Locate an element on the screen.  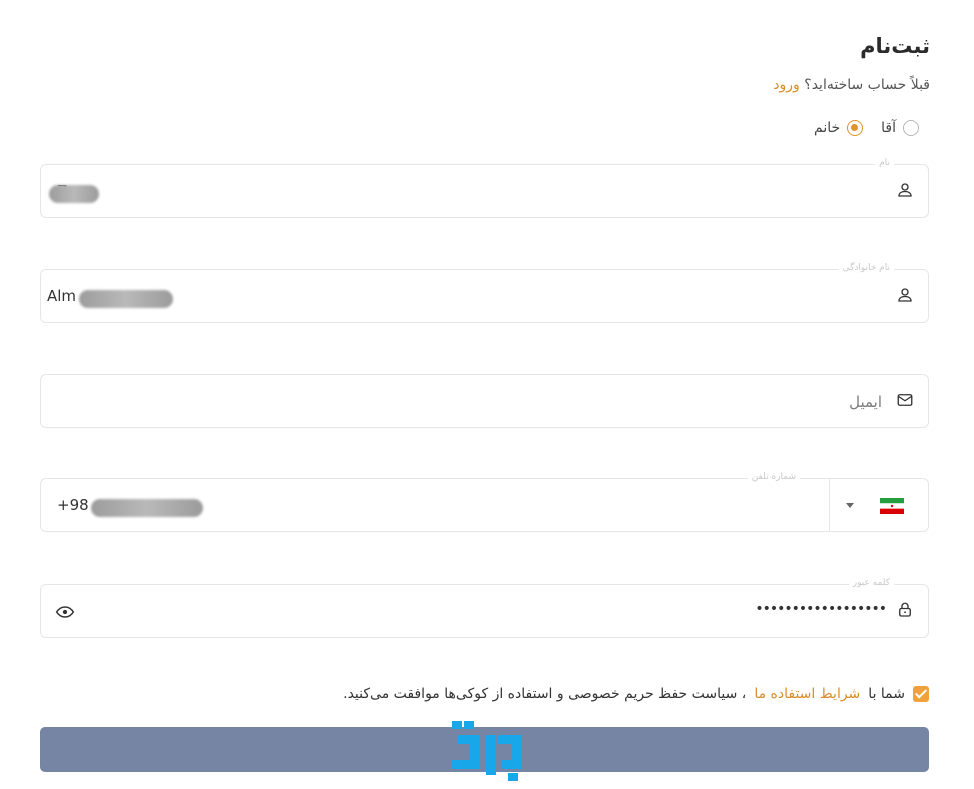
password-field: کلمه عبور •••••••••••••••••• is located at coordinates (484, 608).